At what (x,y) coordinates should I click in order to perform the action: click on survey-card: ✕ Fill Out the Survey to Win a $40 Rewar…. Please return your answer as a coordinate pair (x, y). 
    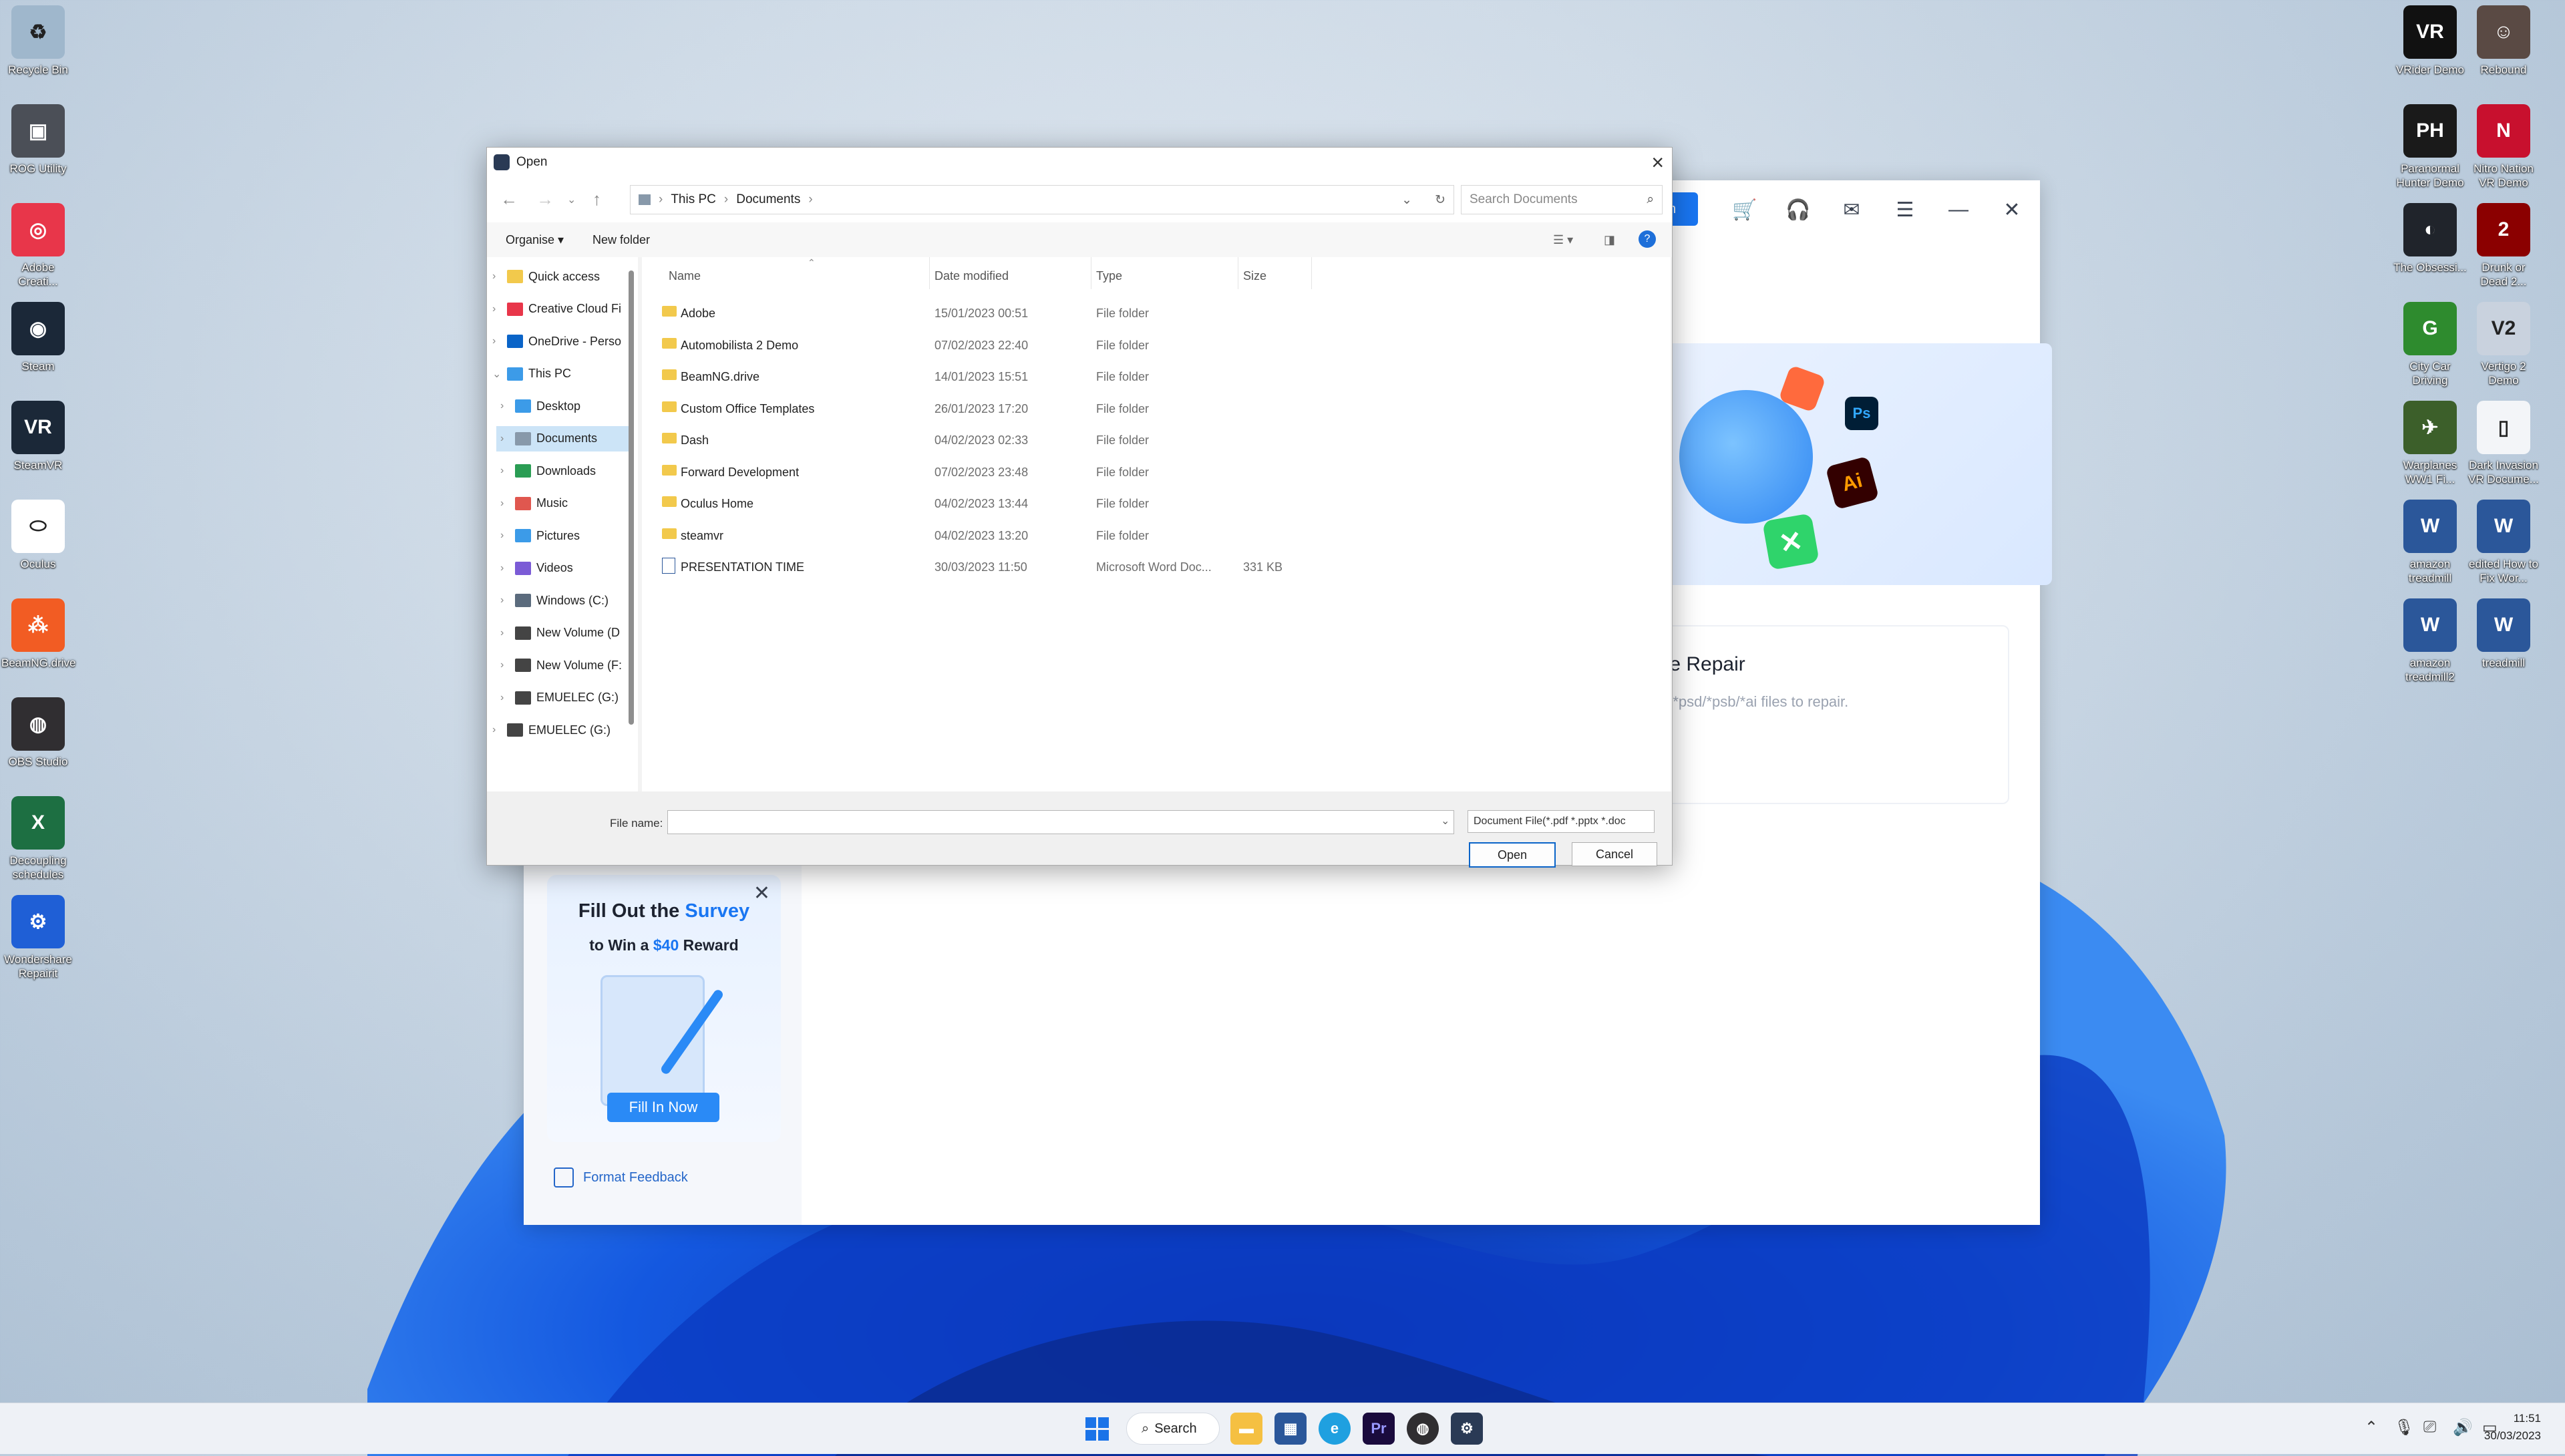
    Looking at the image, I should click on (664, 1009).